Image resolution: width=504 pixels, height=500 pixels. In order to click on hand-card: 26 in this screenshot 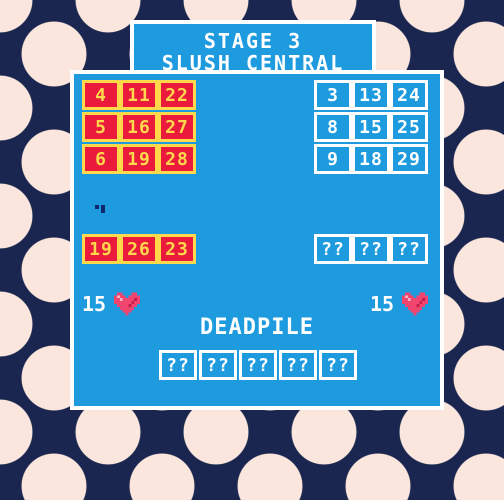, I will do `click(139, 249)`.